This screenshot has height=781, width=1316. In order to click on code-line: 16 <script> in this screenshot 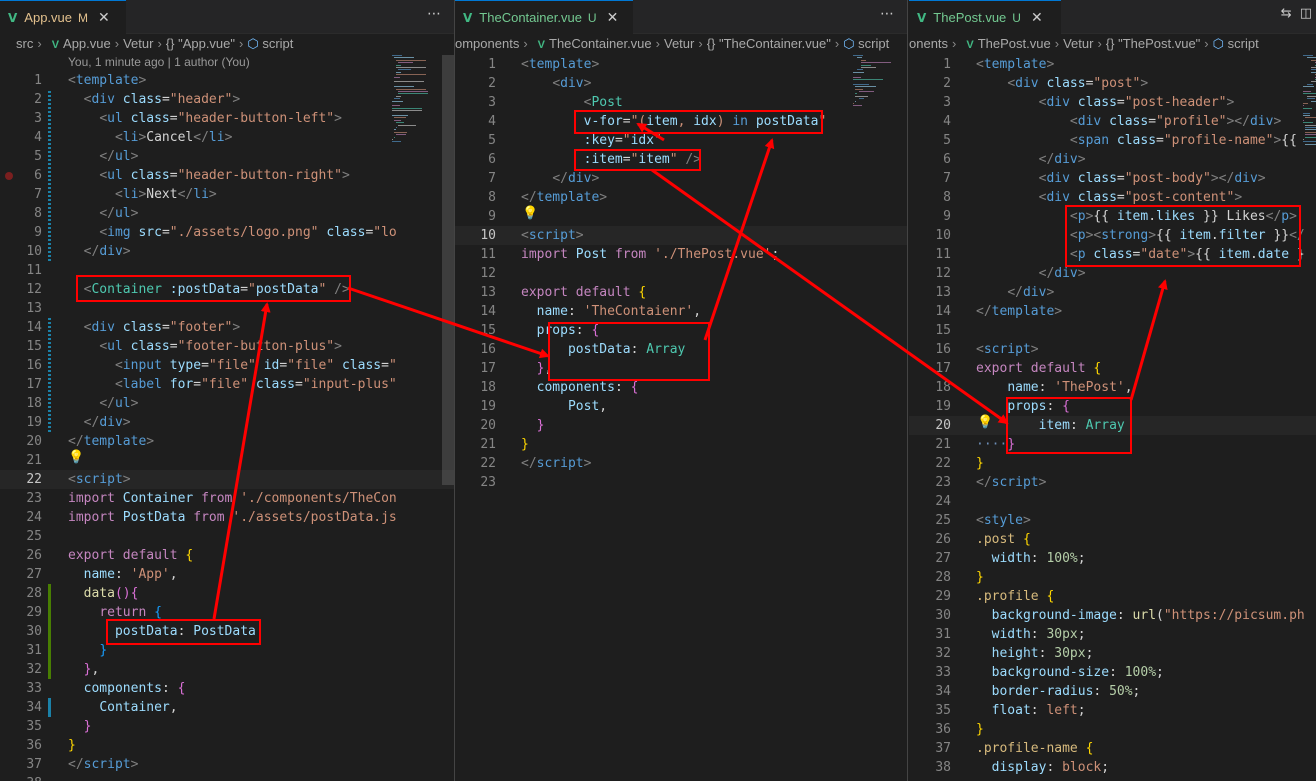, I will do `click(1112, 349)`.